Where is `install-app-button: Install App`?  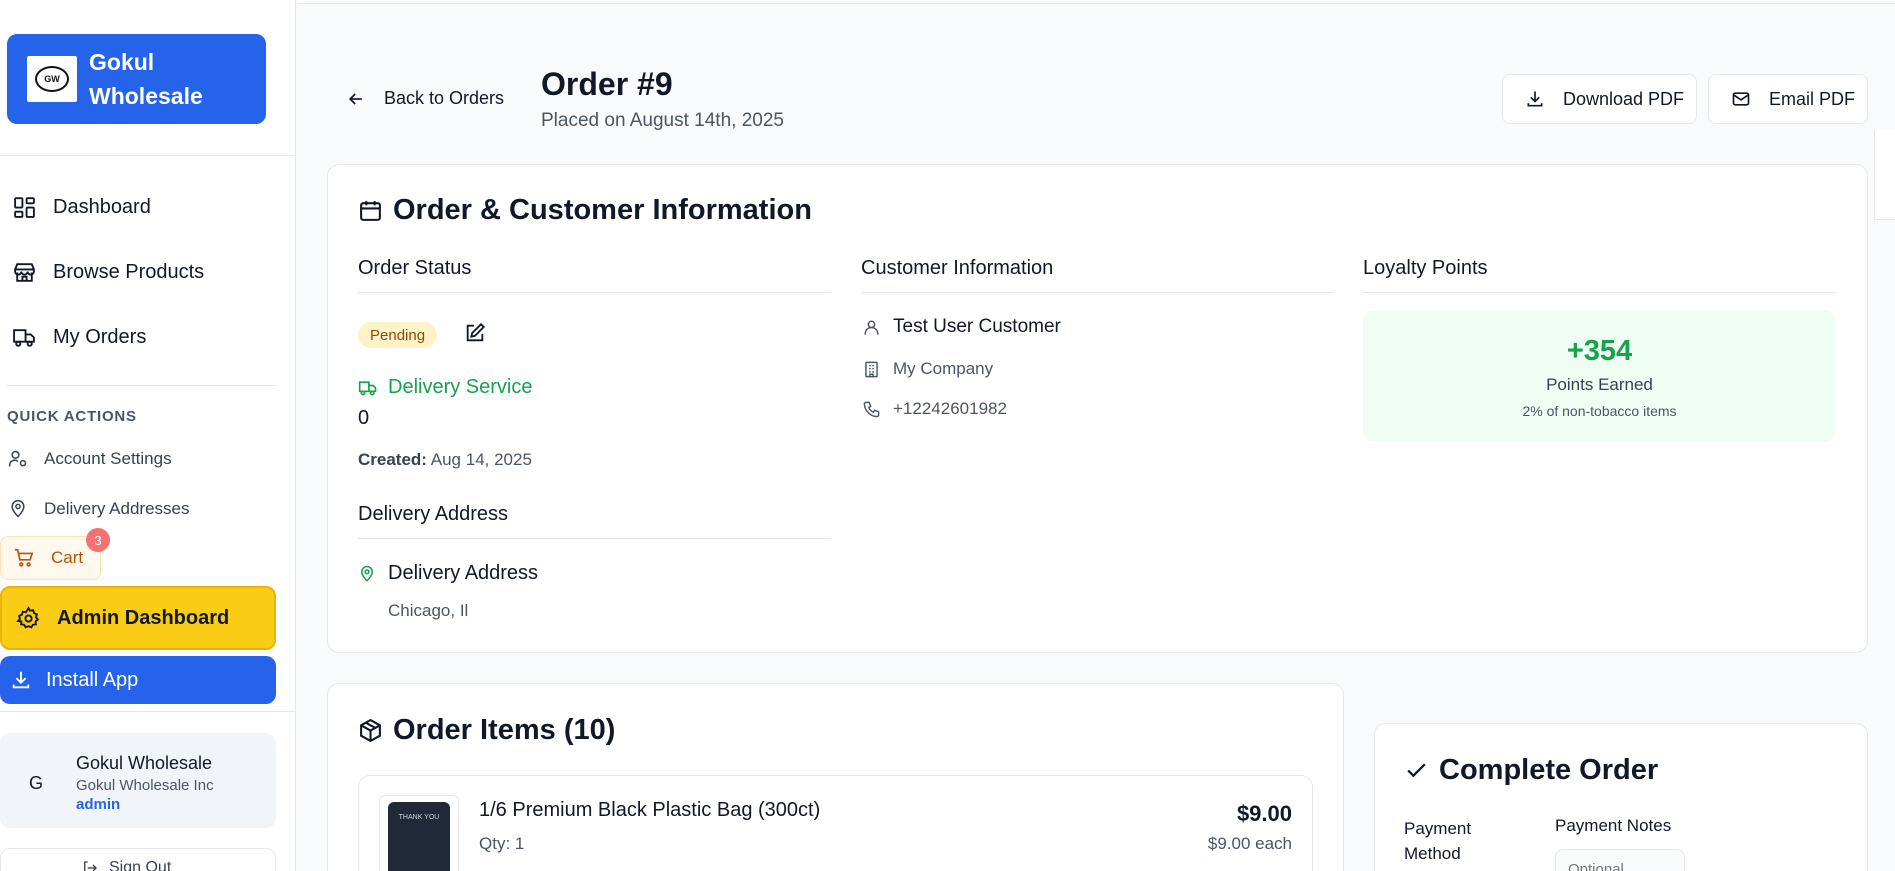
install-app-button: Install App is located at coordinates (138, 680).